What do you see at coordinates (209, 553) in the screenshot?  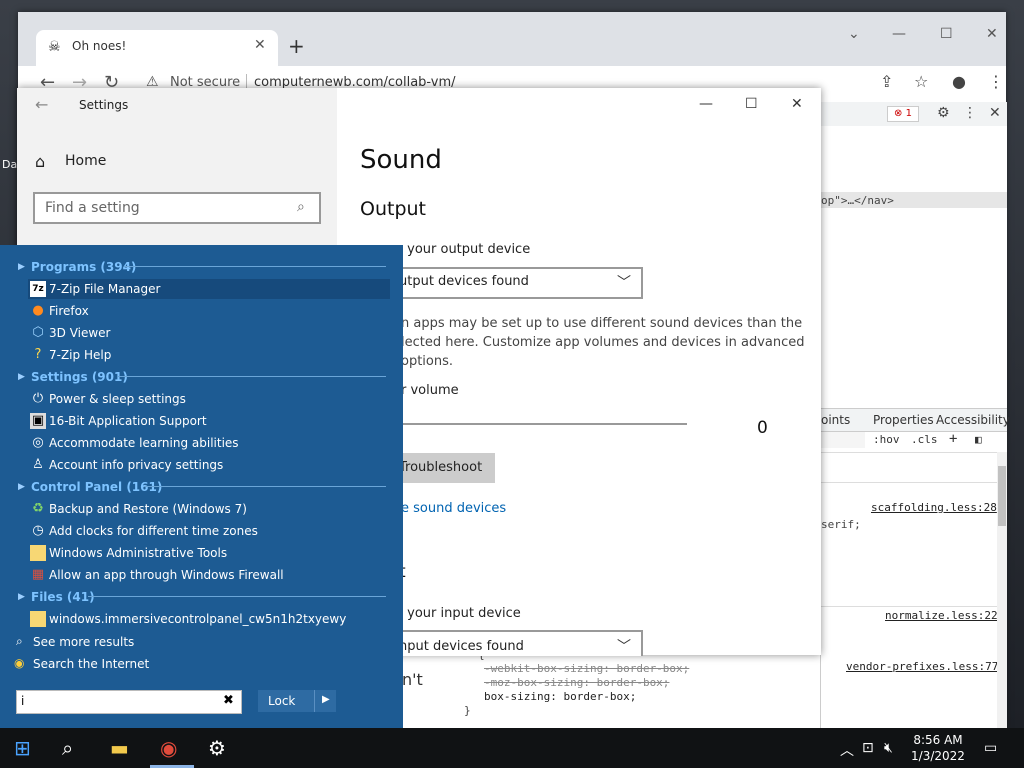 I see `result-item-admin-tools: Windows Administrative Tools` at bounding box center [209, 553].